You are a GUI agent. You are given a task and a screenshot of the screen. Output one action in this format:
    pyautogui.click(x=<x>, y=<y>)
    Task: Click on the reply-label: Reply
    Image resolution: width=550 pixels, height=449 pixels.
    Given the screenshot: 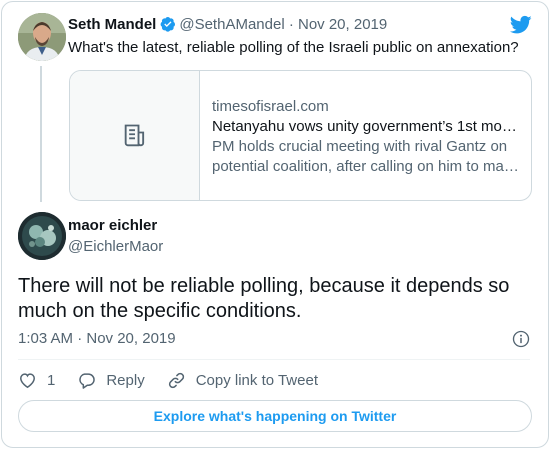 What is the action you would take?
    pyautogui.click(x=125, y=380)
    